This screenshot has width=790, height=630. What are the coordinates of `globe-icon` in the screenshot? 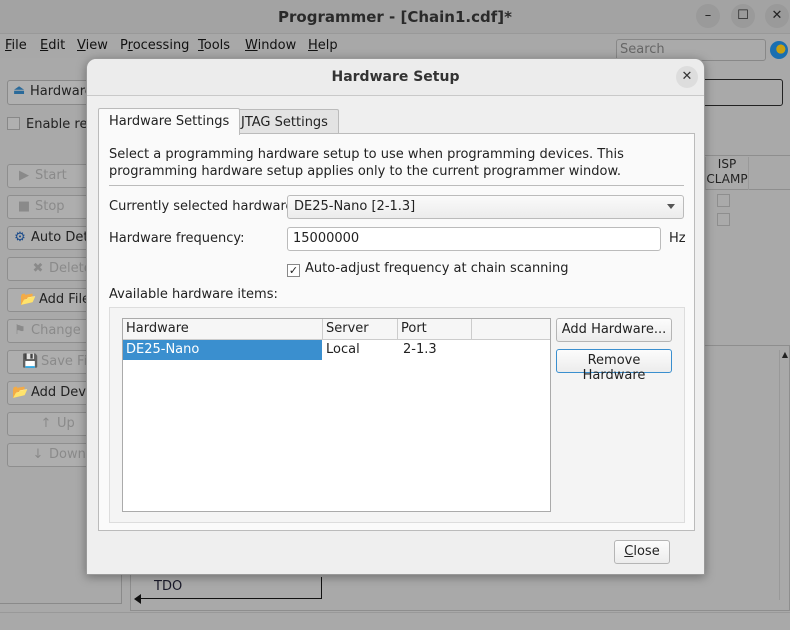 It's located at (779, 50).